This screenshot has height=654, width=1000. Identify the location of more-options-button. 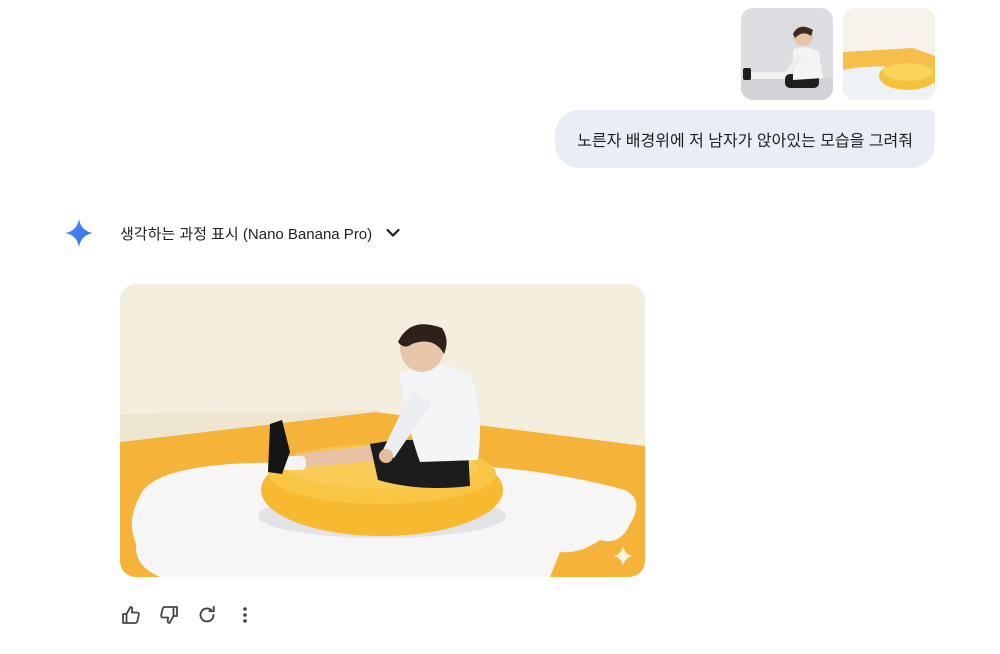
(245, 615).